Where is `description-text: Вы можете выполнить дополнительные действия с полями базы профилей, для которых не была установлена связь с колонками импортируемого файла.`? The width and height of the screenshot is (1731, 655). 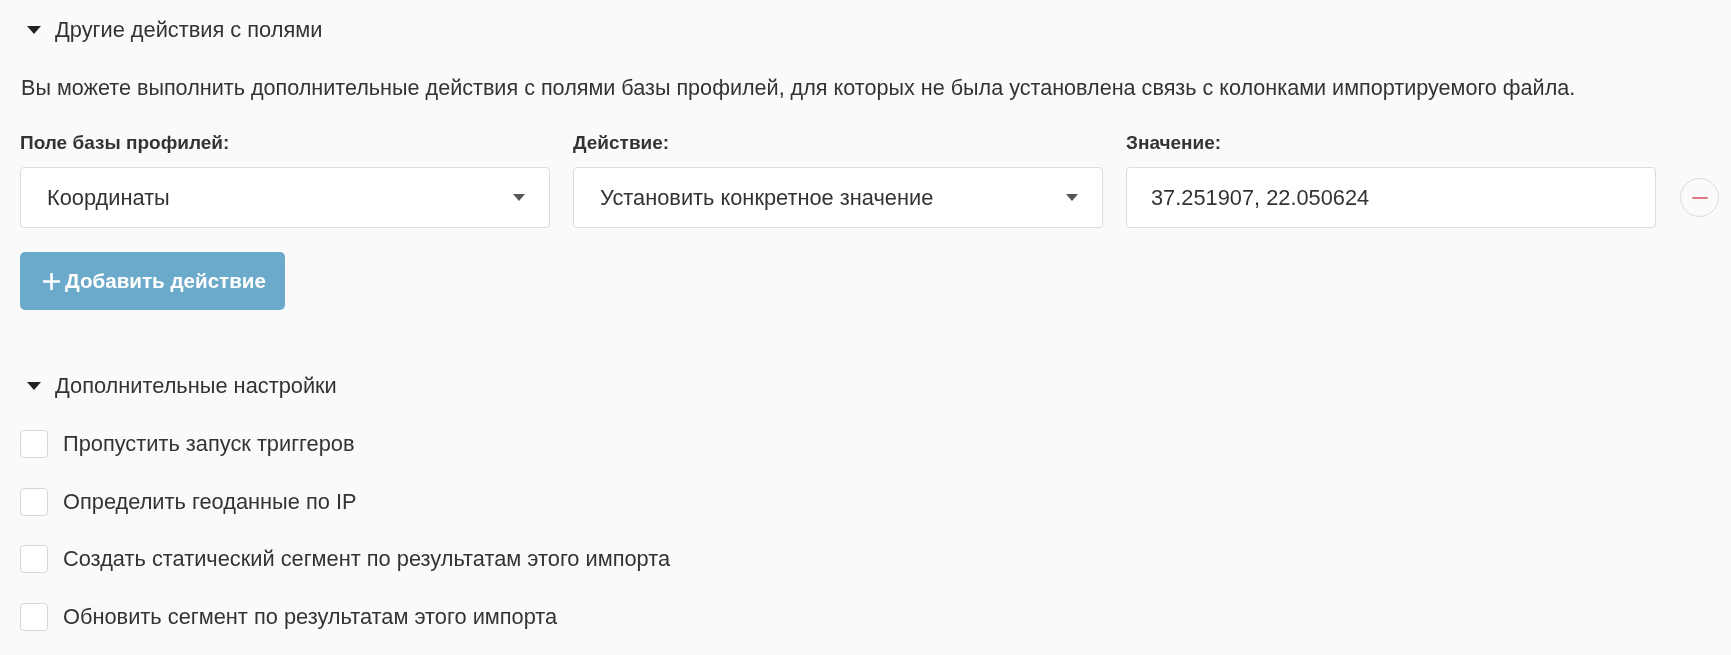 description-text: Вы можете выполнить дополнительные действия с полями базы профилей, для которых не была установлена связь с колонками импортируемого файла. is located at coordinates (799, 88).